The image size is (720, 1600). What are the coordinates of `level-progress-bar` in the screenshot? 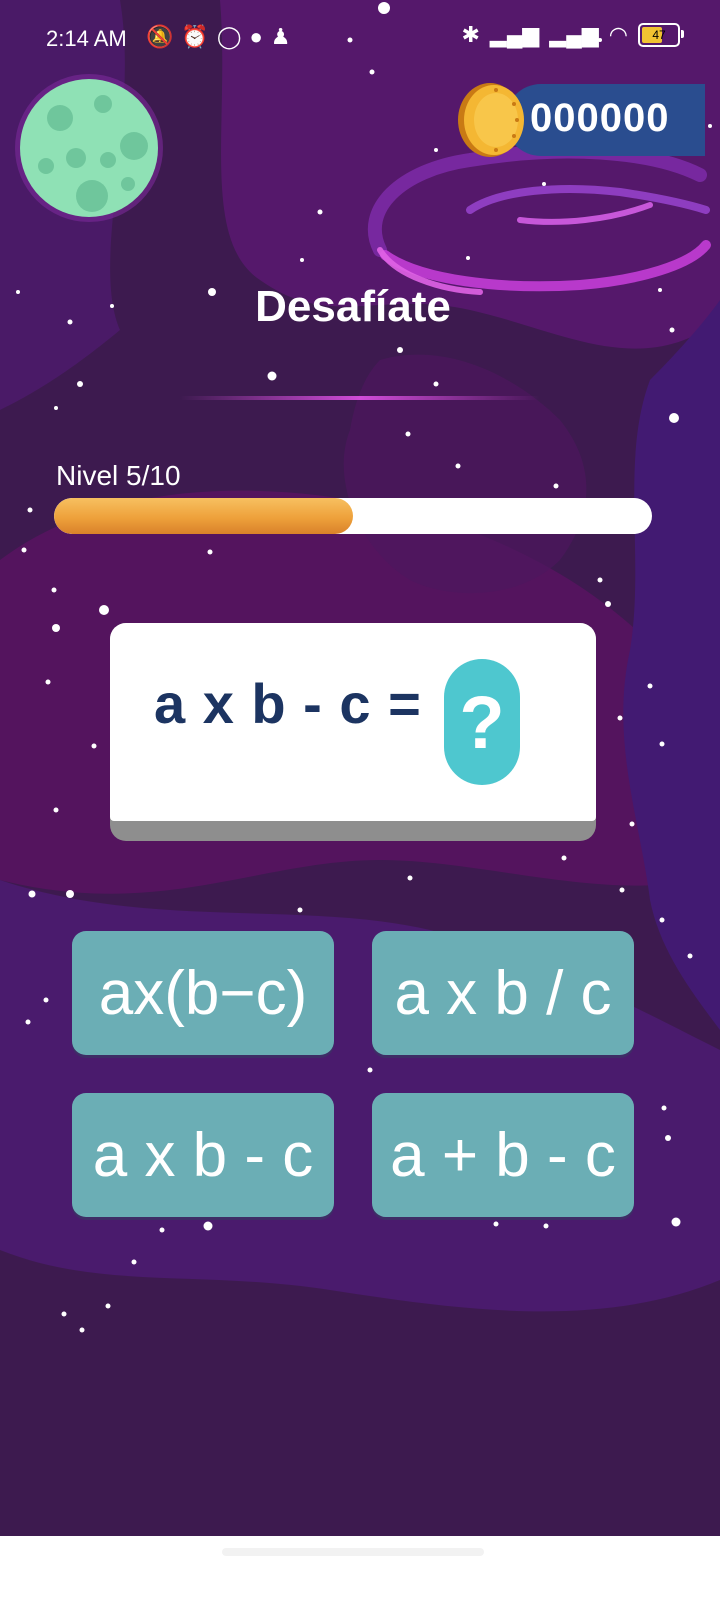 It's located at (353, 516).